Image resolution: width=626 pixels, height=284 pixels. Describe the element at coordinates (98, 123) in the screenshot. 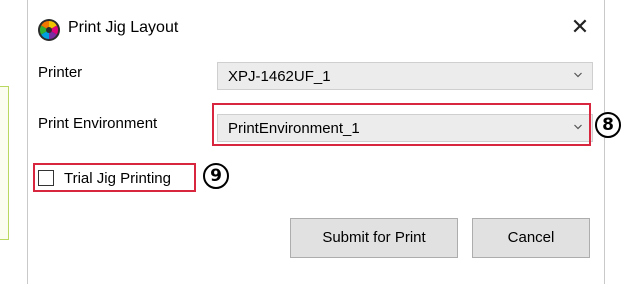

I see `print-environment-label: Print Environment` at that location.